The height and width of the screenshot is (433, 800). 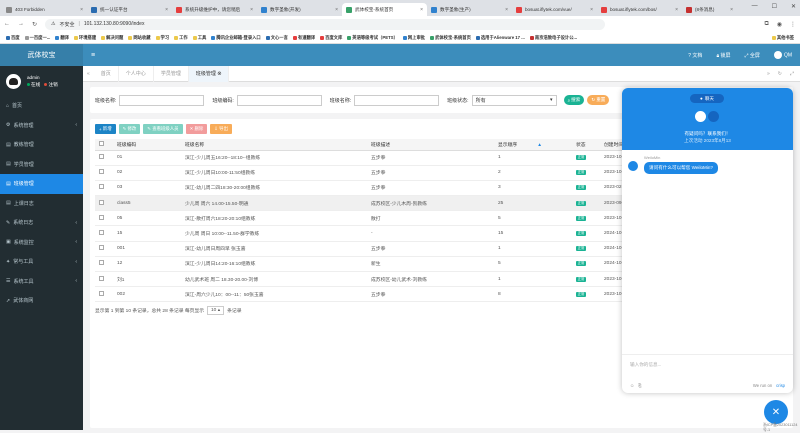 I want to click on bookmark-item: 解决问题, so click(x=112, y=38).